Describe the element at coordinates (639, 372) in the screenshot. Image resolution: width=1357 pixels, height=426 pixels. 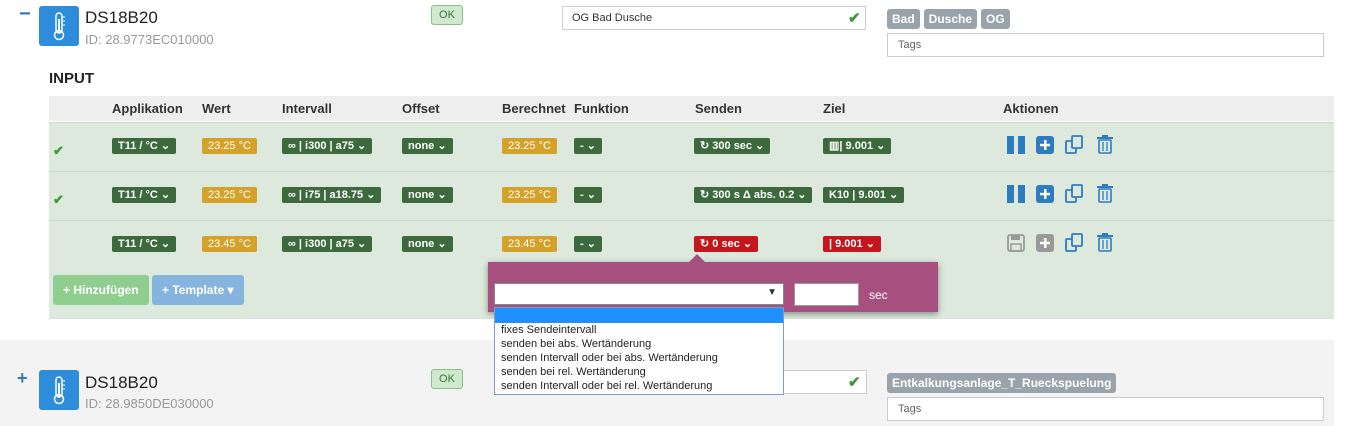
I see `dropdown-option: senden bei rel. Wertänderung` at that location.